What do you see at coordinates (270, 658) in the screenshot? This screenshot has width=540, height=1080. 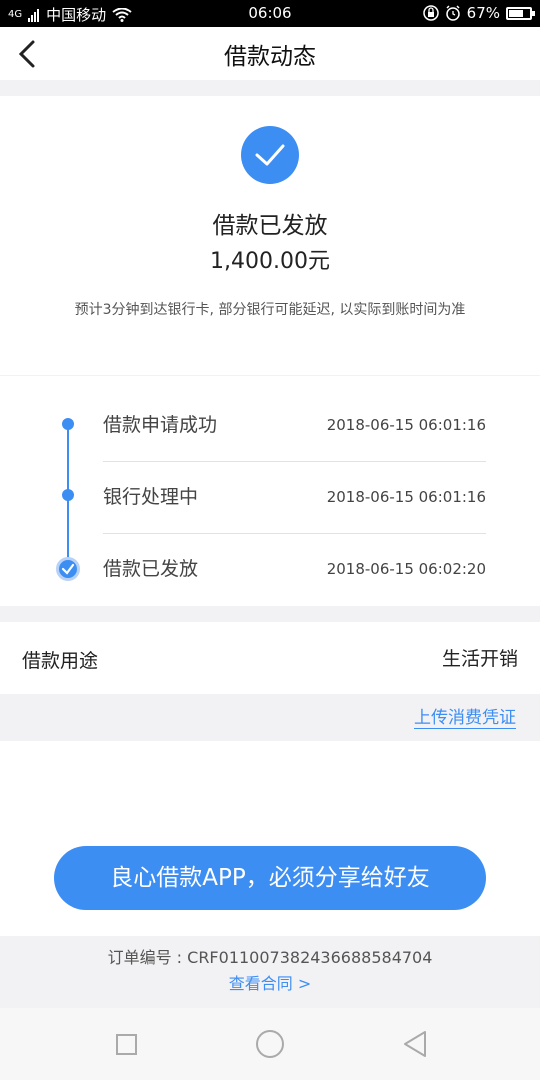 I see `loan-purpose-row: 借款用途 生活开销` at bounding box center [270, 658].